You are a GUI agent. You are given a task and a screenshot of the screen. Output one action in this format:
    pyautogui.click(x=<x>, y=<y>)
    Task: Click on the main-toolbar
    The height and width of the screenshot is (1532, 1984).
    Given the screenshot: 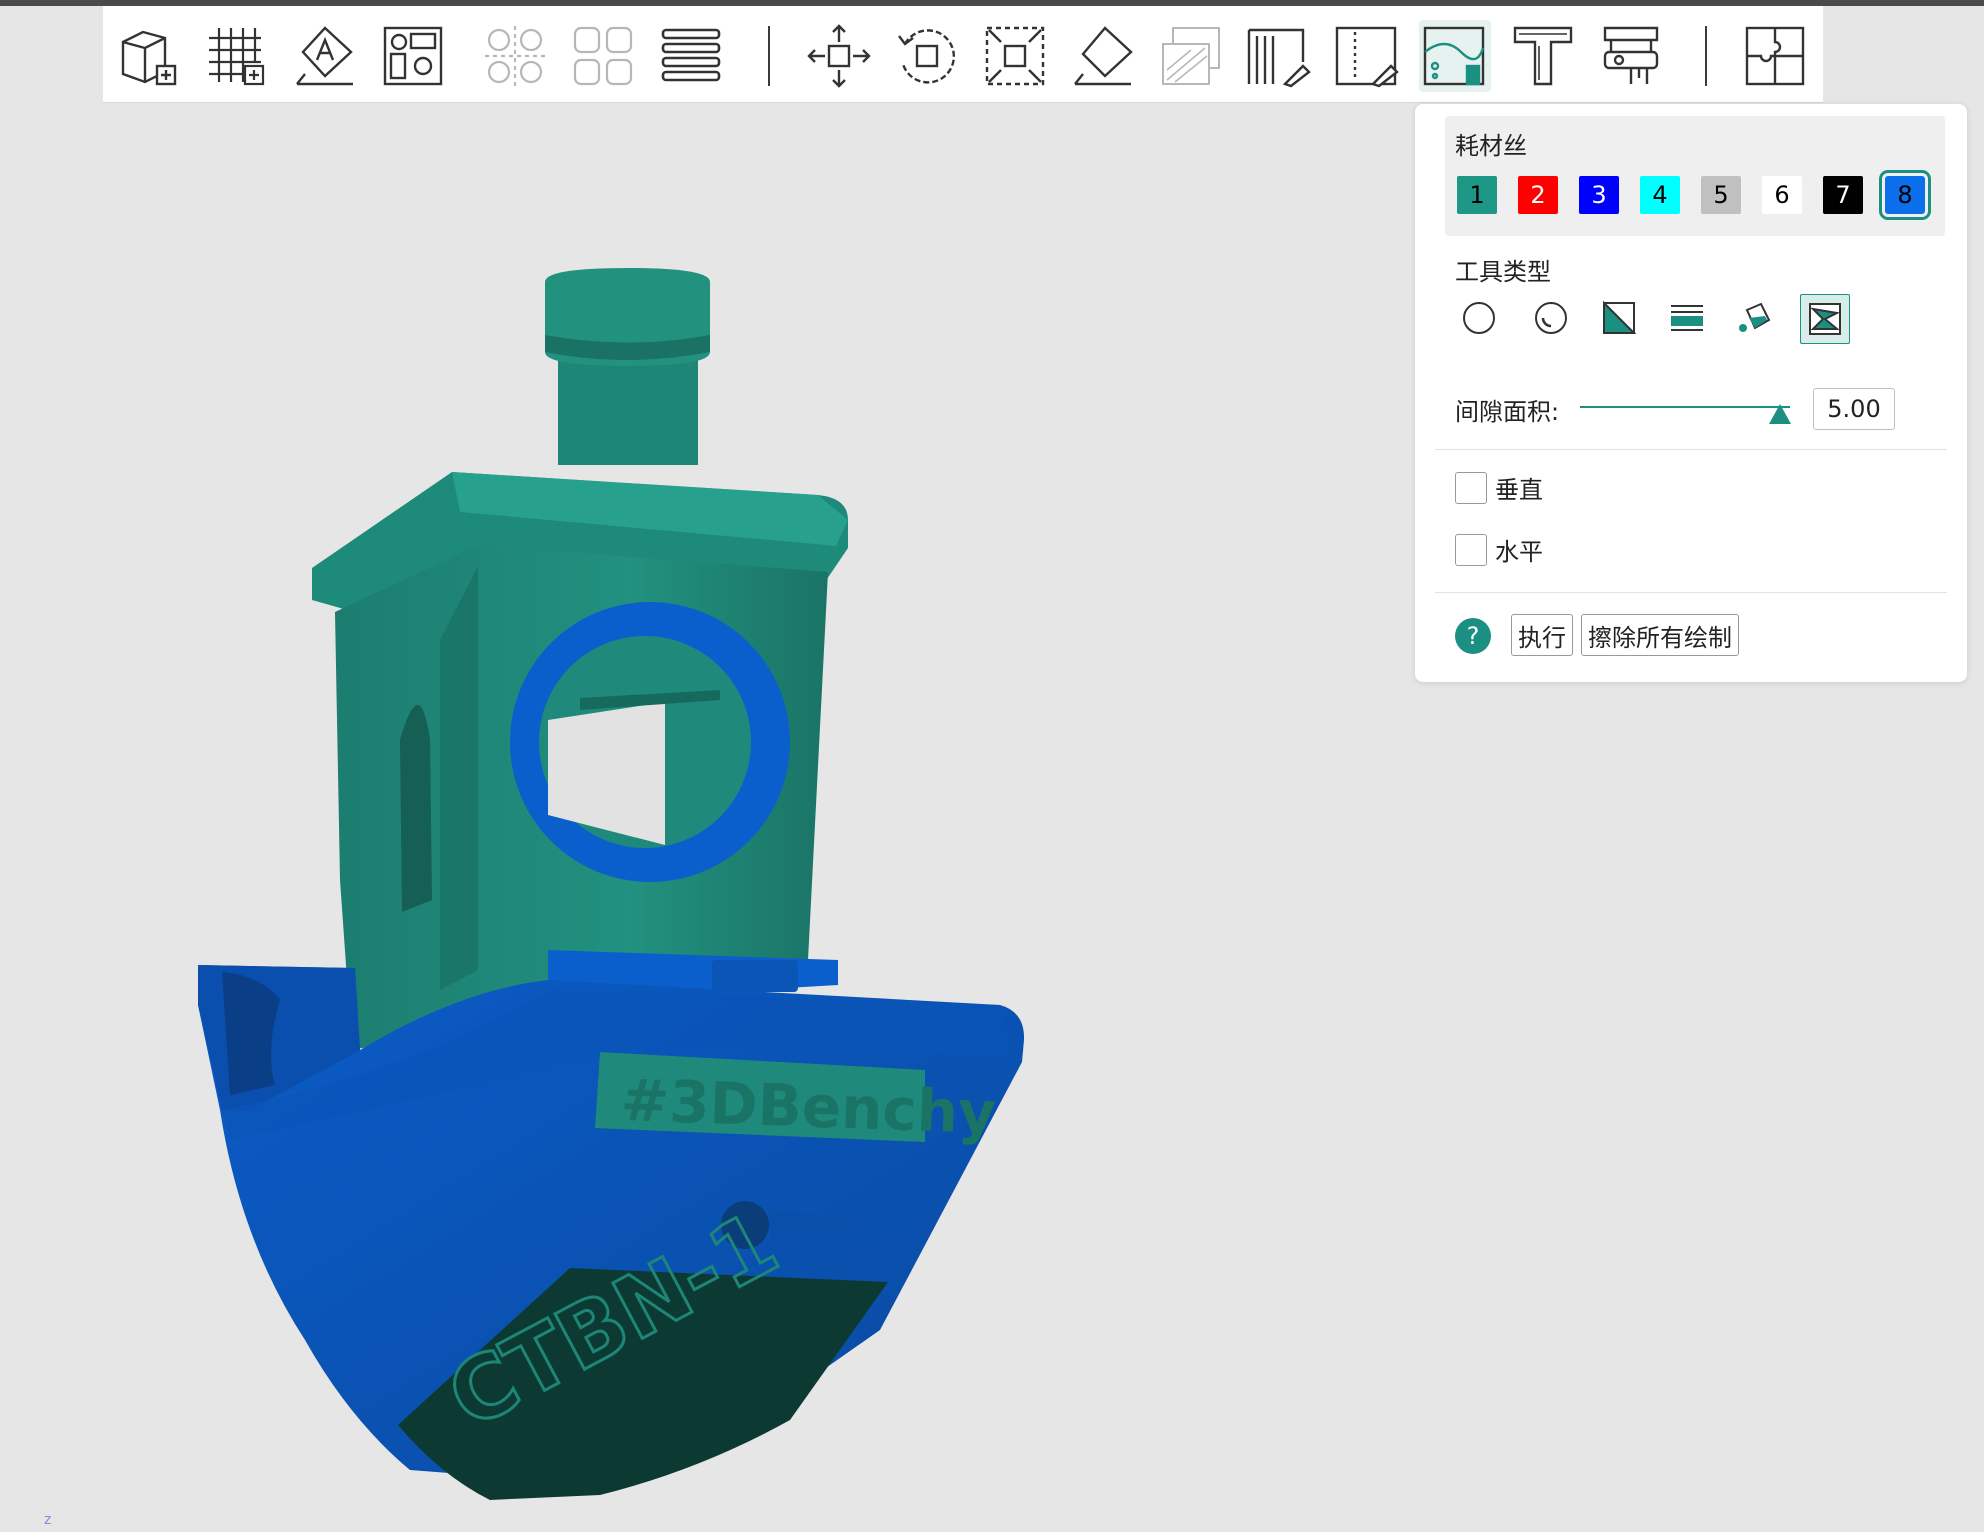 What is the action you would take?
    pyautogui.click(x=963, y=54)
    